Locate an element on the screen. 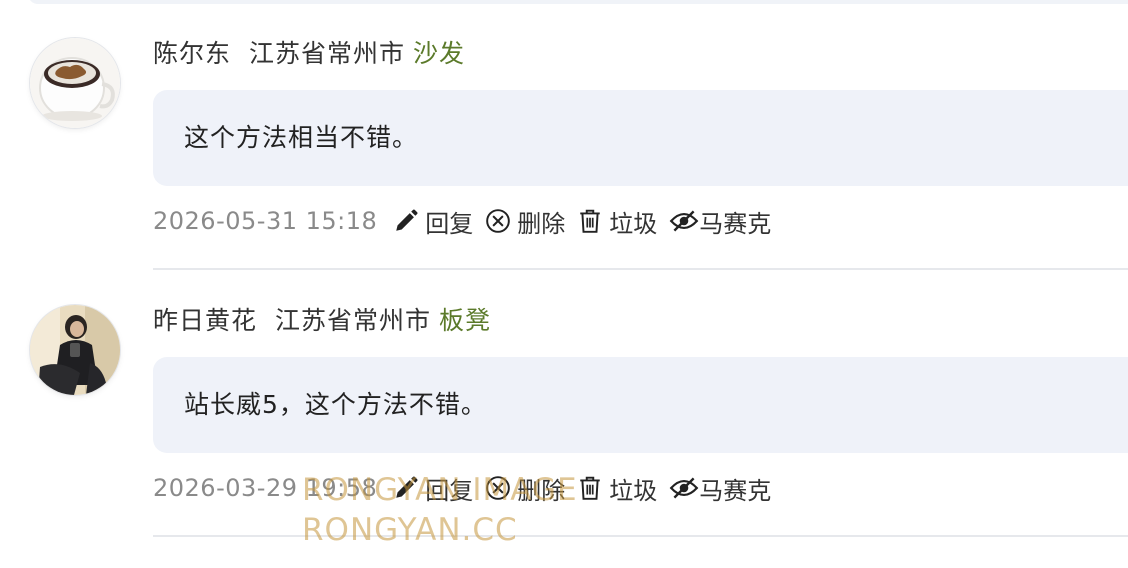 This screenshot has height=568, width=1128. circle-x-icon is located at coordinates (498, 488).